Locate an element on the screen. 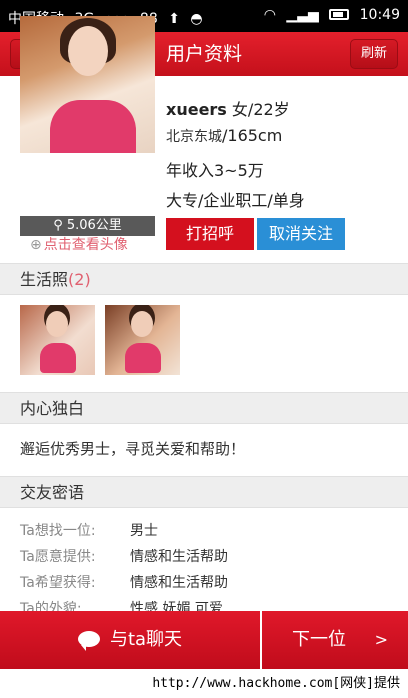 This screenshot has width=408, height=698. bottom-action-bar: 与ta聊天 下一位 > is located at coordinates (204, 640).